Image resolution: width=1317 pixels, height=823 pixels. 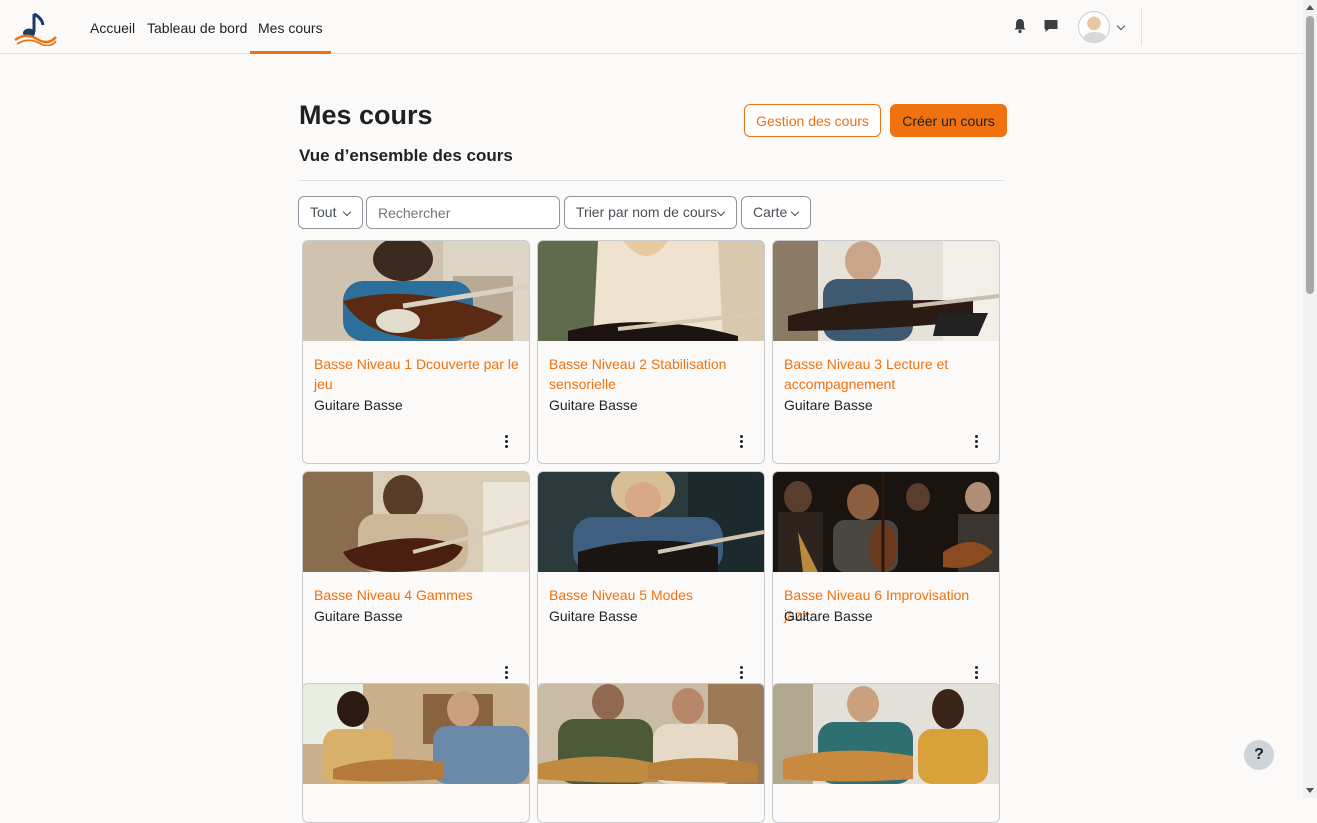 What do you see at coordinates (647, 212) in the screenshot?
I see `sort-label: Trier par nom de cours` at bounding box center [647, 212].